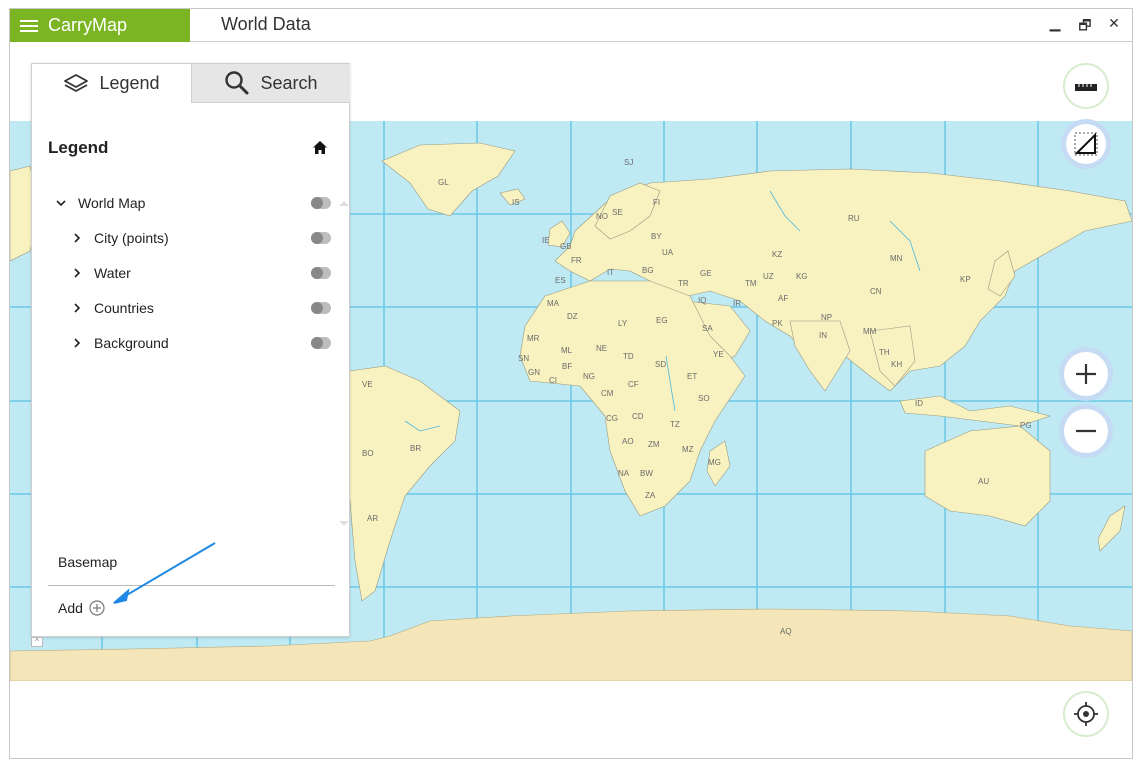 This screenshot has height=766, width=1143. Describe the element at coordinates (802, 276) in the screenshot. I see `svg-text: KG` at that location.